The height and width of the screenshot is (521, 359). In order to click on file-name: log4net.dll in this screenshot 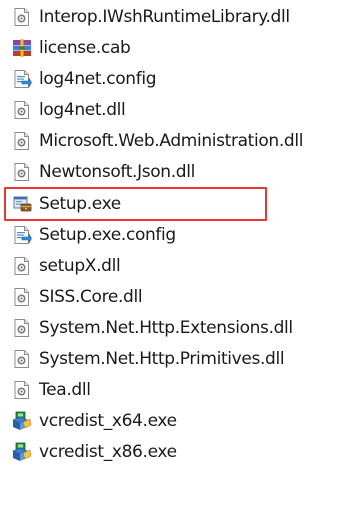, I will do `click(82, 109)`.